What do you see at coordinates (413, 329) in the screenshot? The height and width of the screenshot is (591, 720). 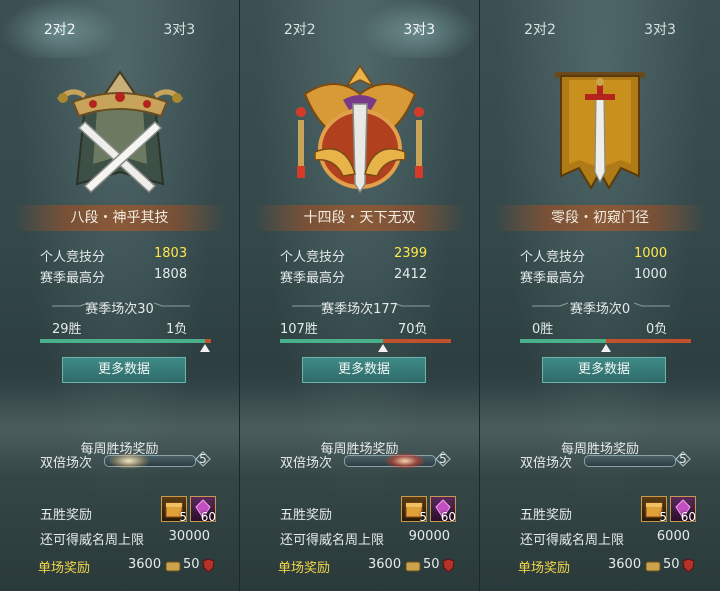 I see `losses-count: 70负` at bounding box center [413, 329].